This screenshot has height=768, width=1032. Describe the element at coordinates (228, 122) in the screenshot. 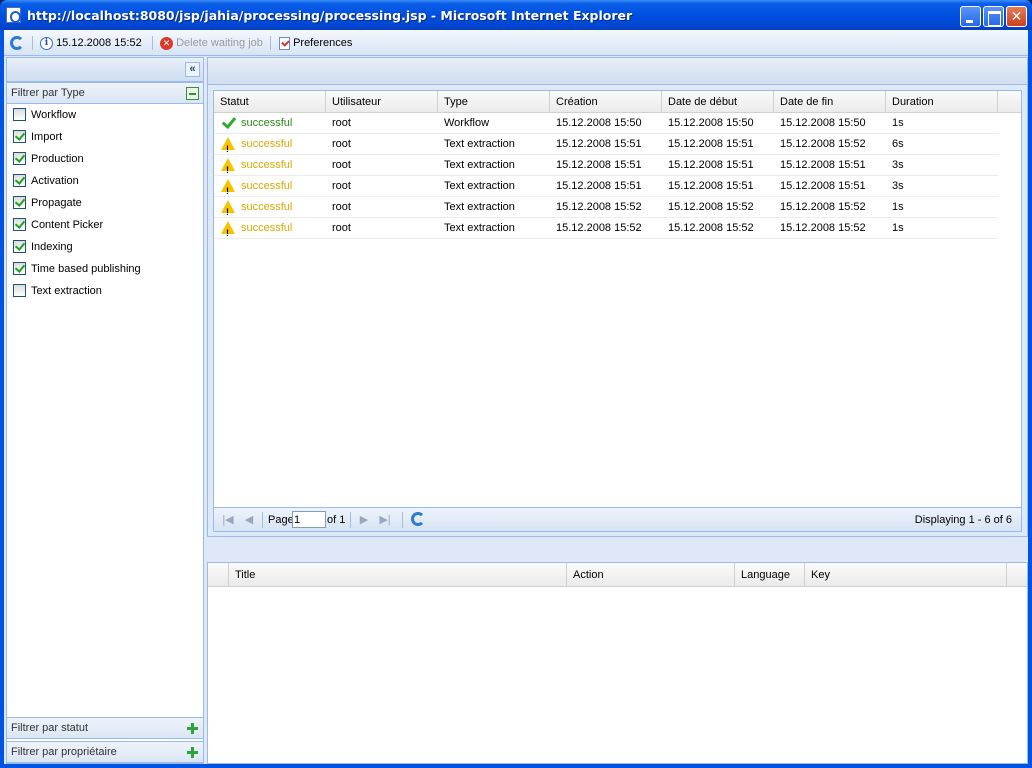

I see `check-icon` at that location.